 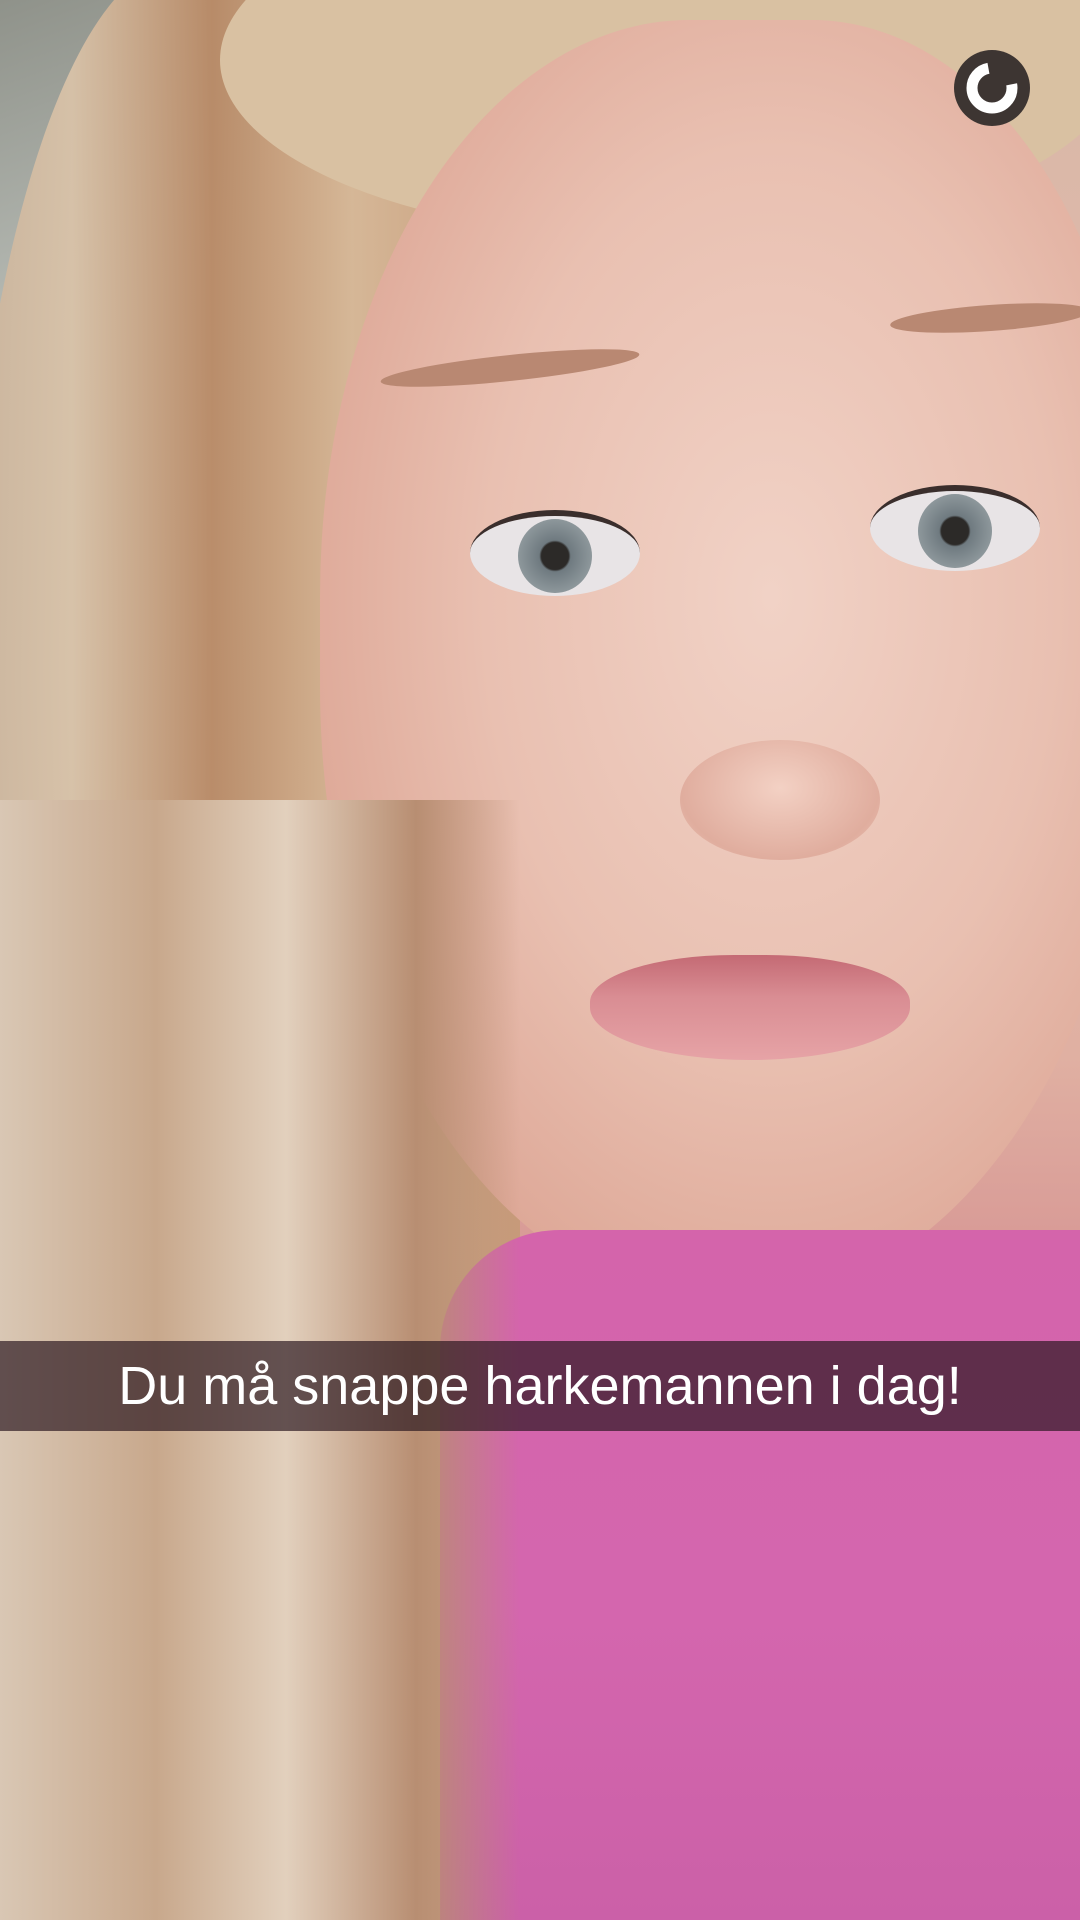 What do you see at coordinates (955, 528) in the screenshot?
I see `right-eye` at bounding box center [955, 528].